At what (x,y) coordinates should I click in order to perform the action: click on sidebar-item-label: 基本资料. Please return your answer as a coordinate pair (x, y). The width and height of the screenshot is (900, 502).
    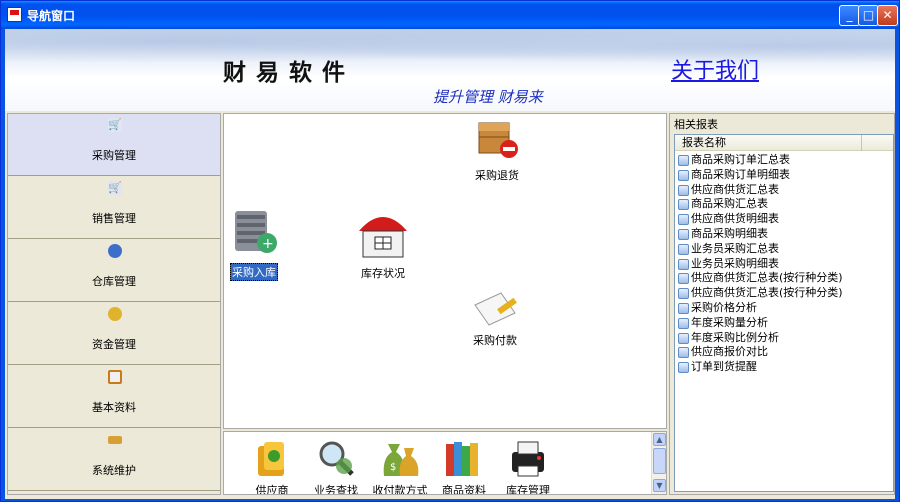
    Looking at the image, I should click on (114, 407).